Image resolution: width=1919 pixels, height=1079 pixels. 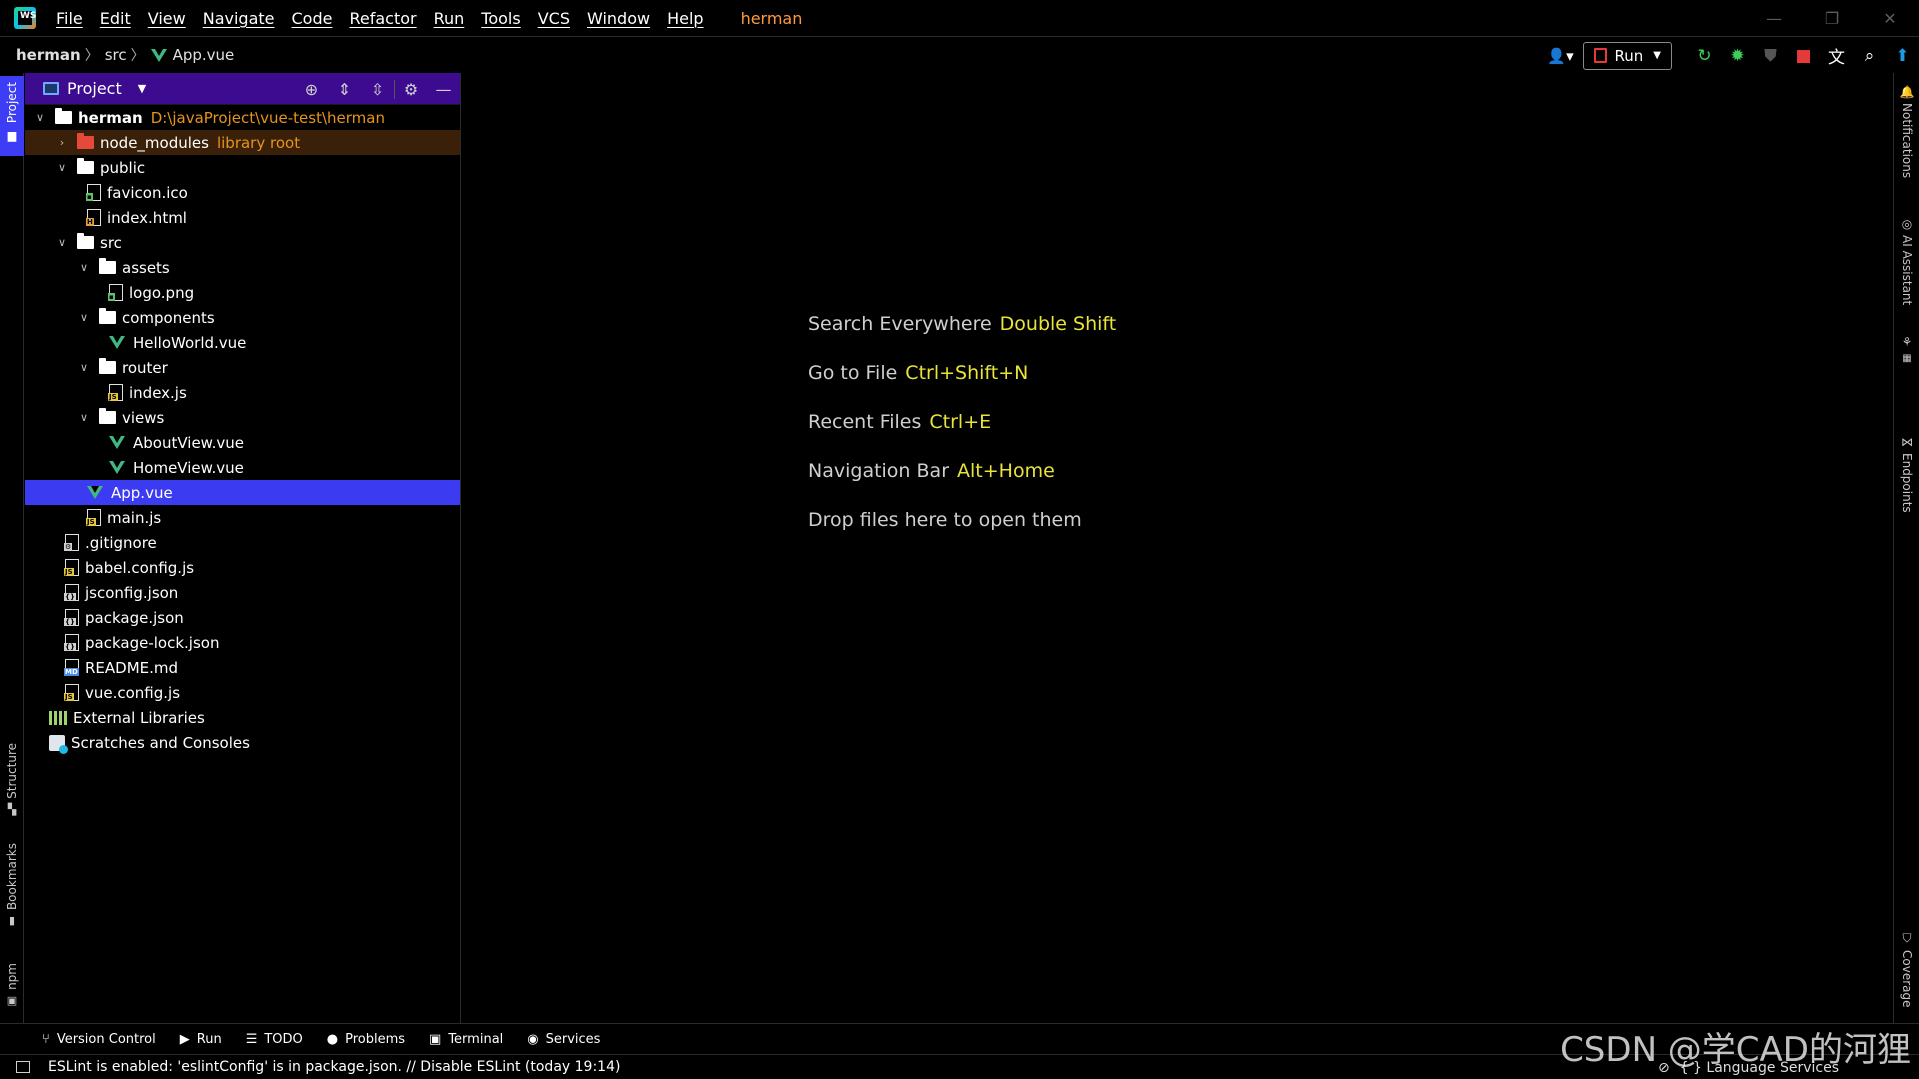 I want to click on tree-node: ▪ favicon.ico, so click(x=242, y=192).